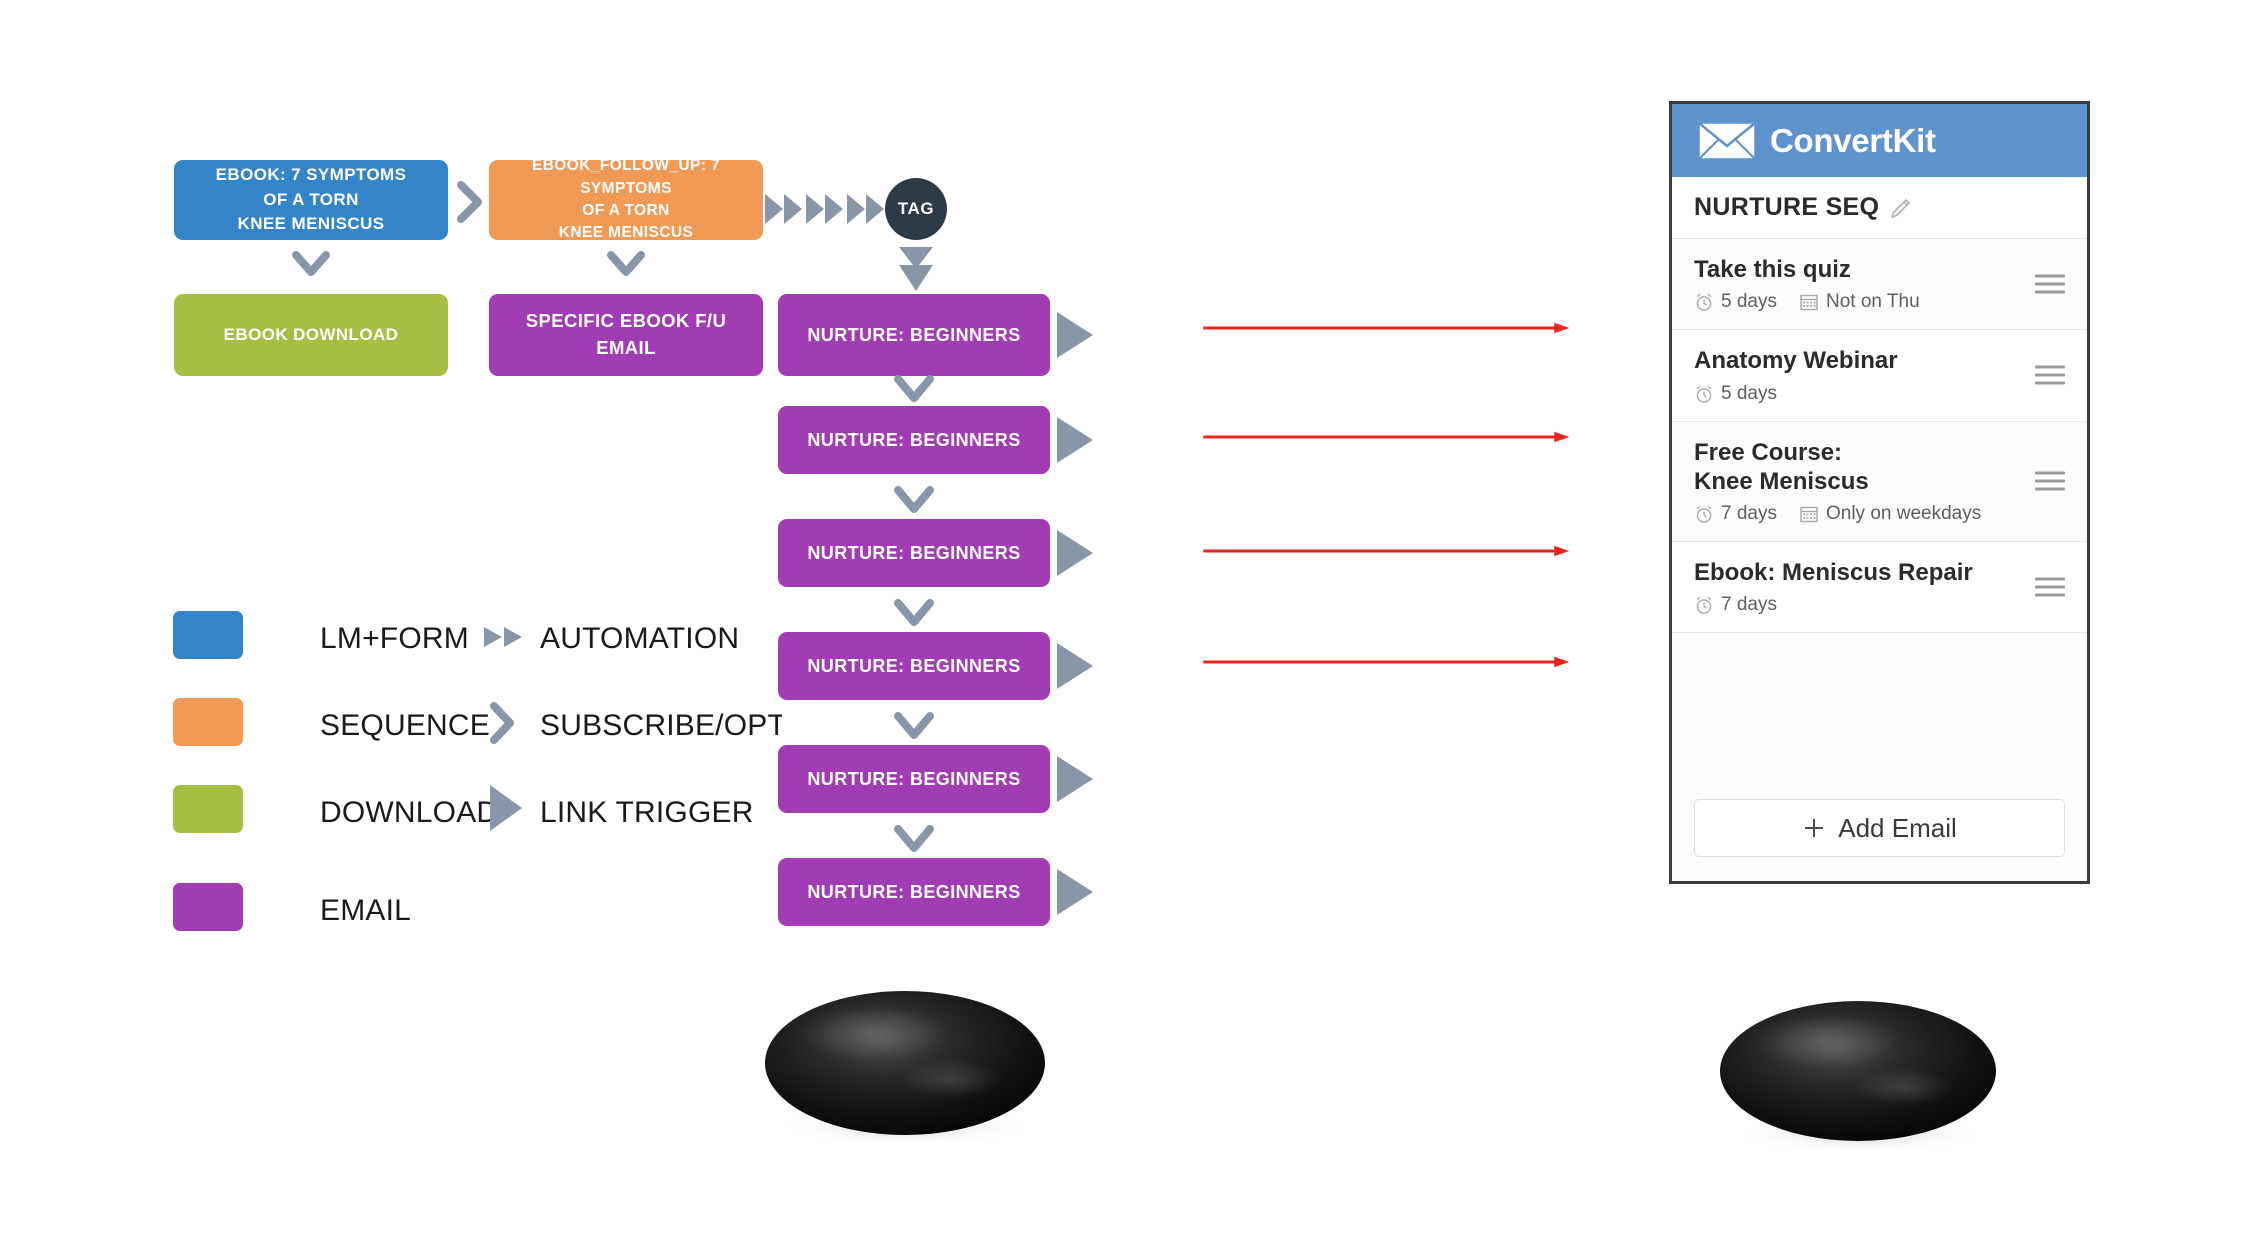 This screenshot has height=1250, width=2244. Describe the element at coordinates (1855, 605) in the screenshot. I see `email-meta: 7 days` at that location.